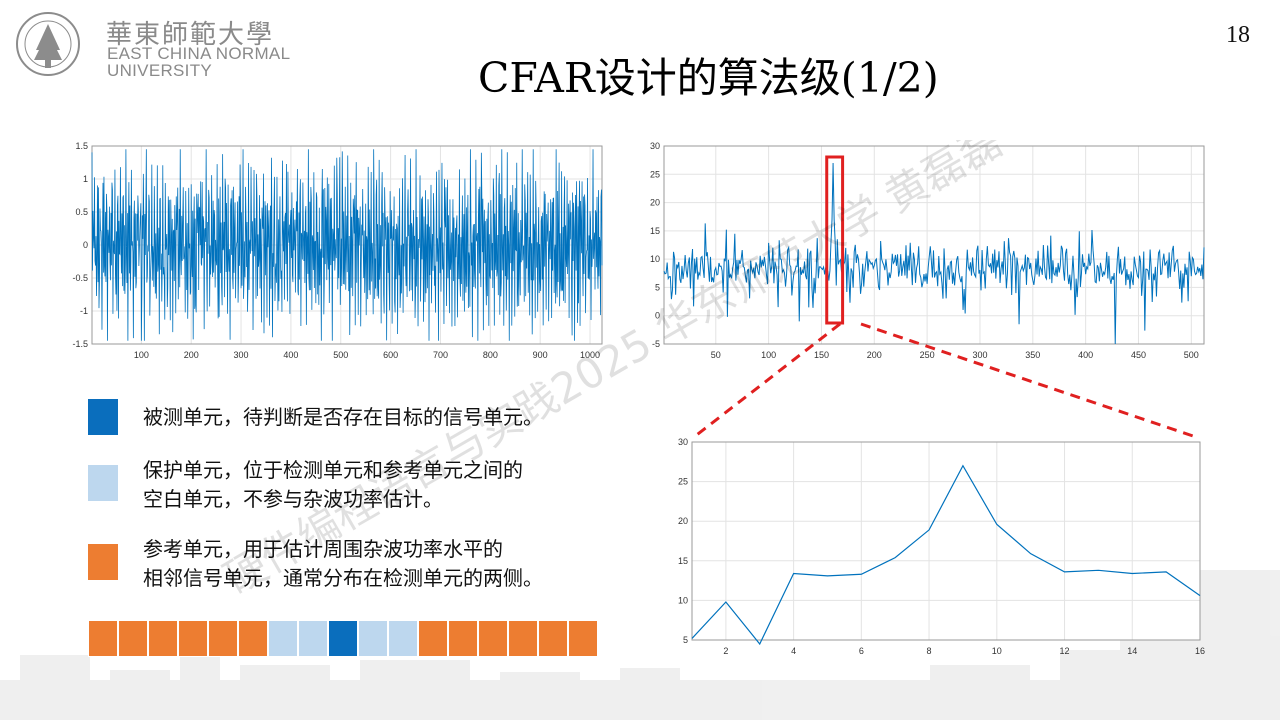  I want to click on legend-swatch-guard, so click(103, 483).